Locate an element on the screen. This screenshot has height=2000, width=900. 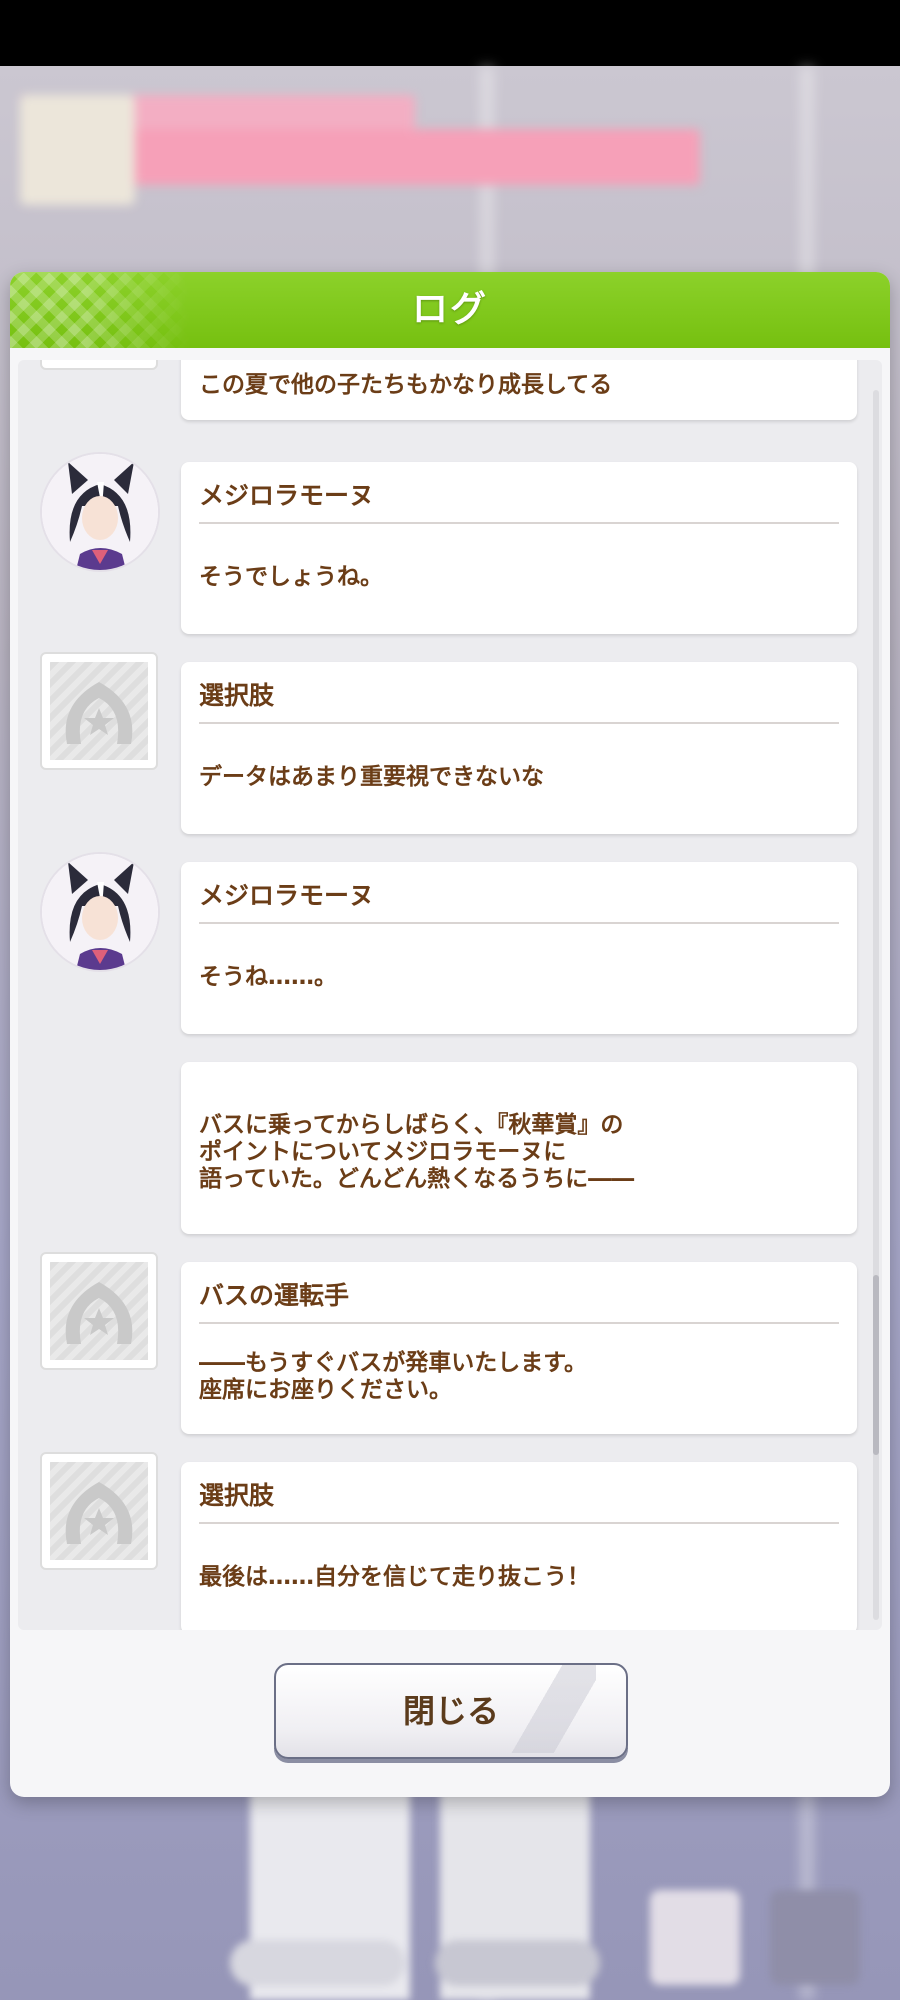
log-entry: 選択肢 データはあまり重要視できないな is located at coordinates (450, 733).